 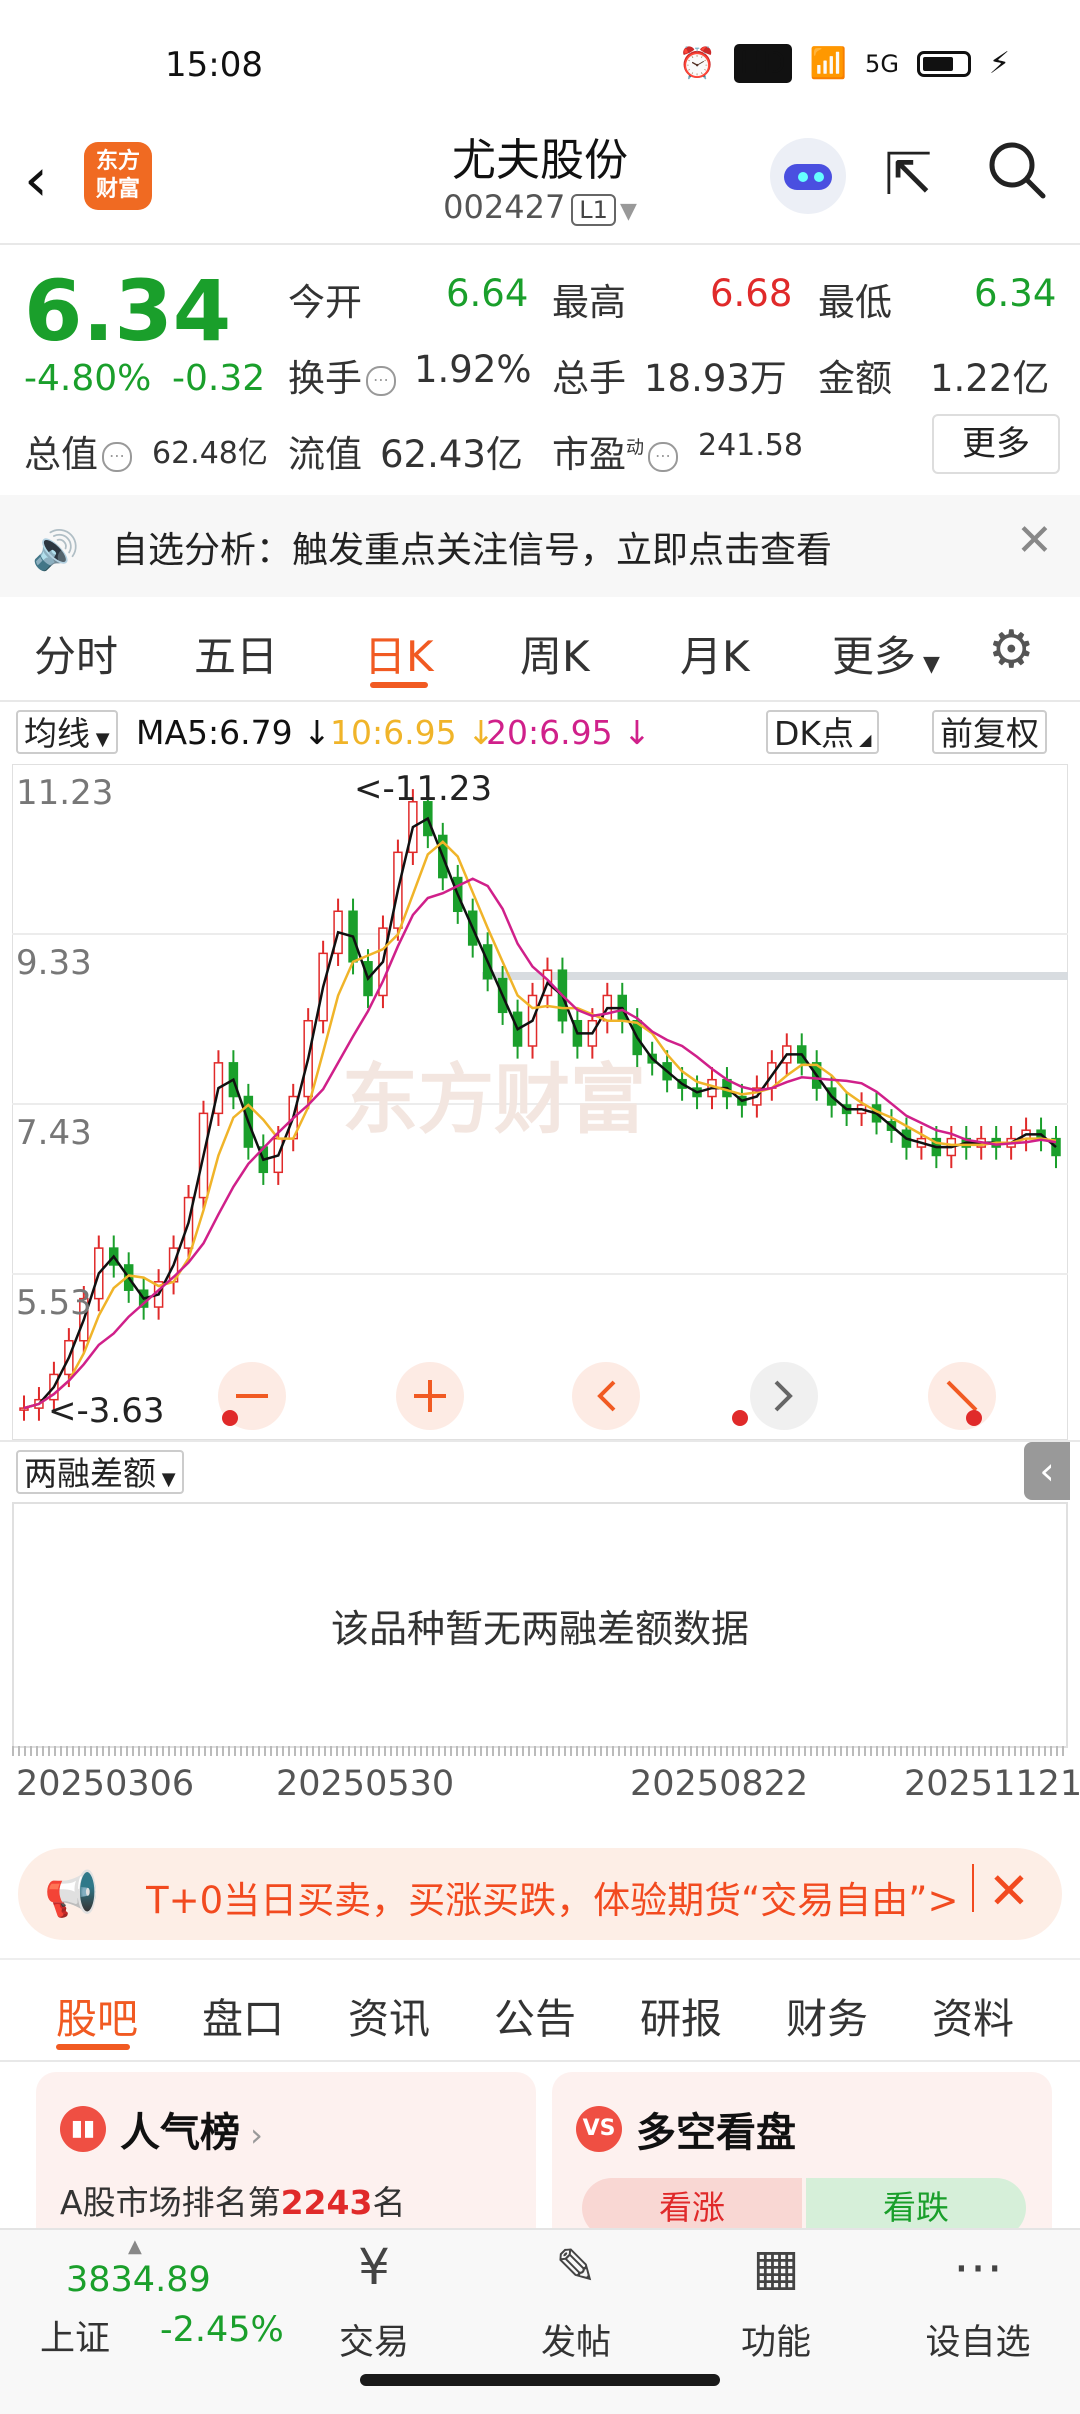 I want to click on more-dots-icon: ⋯, so click(x=978, y=2267).